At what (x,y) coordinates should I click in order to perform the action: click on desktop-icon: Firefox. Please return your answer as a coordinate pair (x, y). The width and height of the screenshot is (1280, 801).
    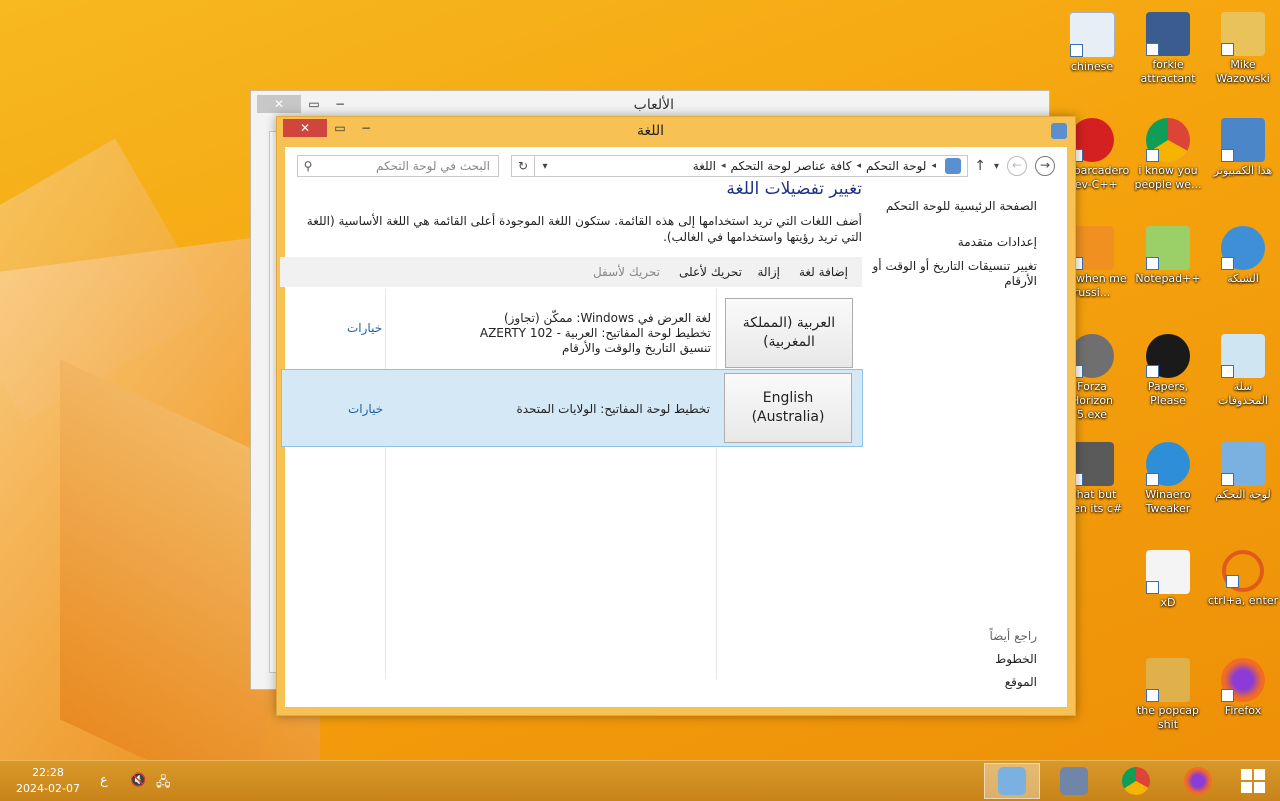
    Looking at the image, I should click on (1243, 688).